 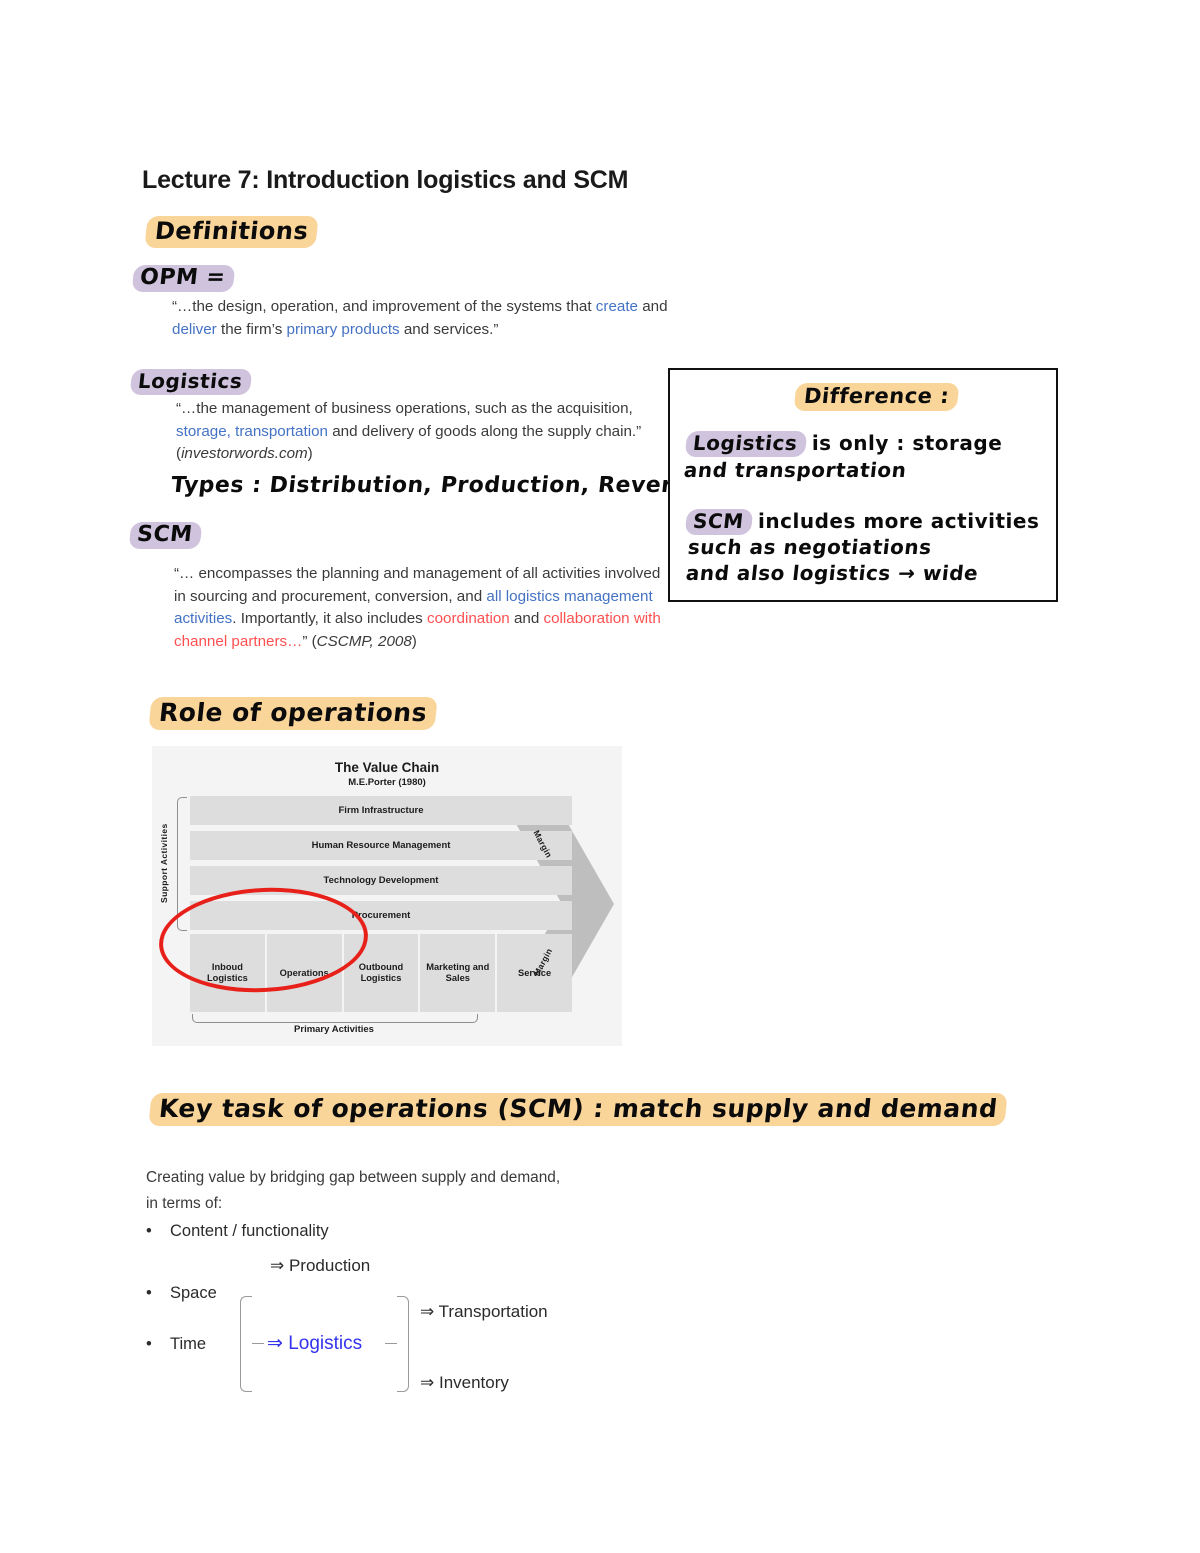 What do you see at coordinates (391, 1343) in the screenshot?
I see `right-brace-tick` at bounding box center [391, 1343].